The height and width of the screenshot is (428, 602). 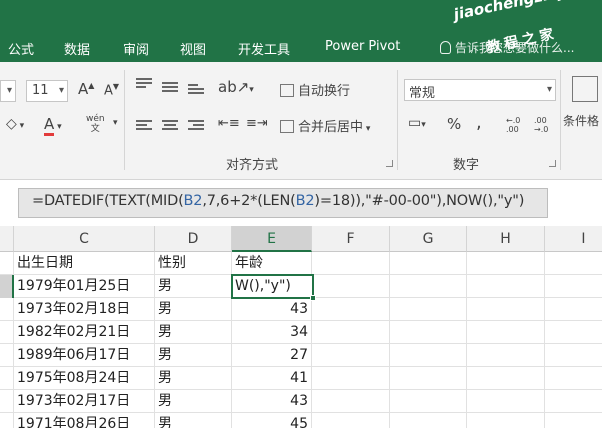 What do you see at coordinates (272, 286) in the screenshot?
I see `cell-e: W(),"y")` at bounding box center [272, 286].